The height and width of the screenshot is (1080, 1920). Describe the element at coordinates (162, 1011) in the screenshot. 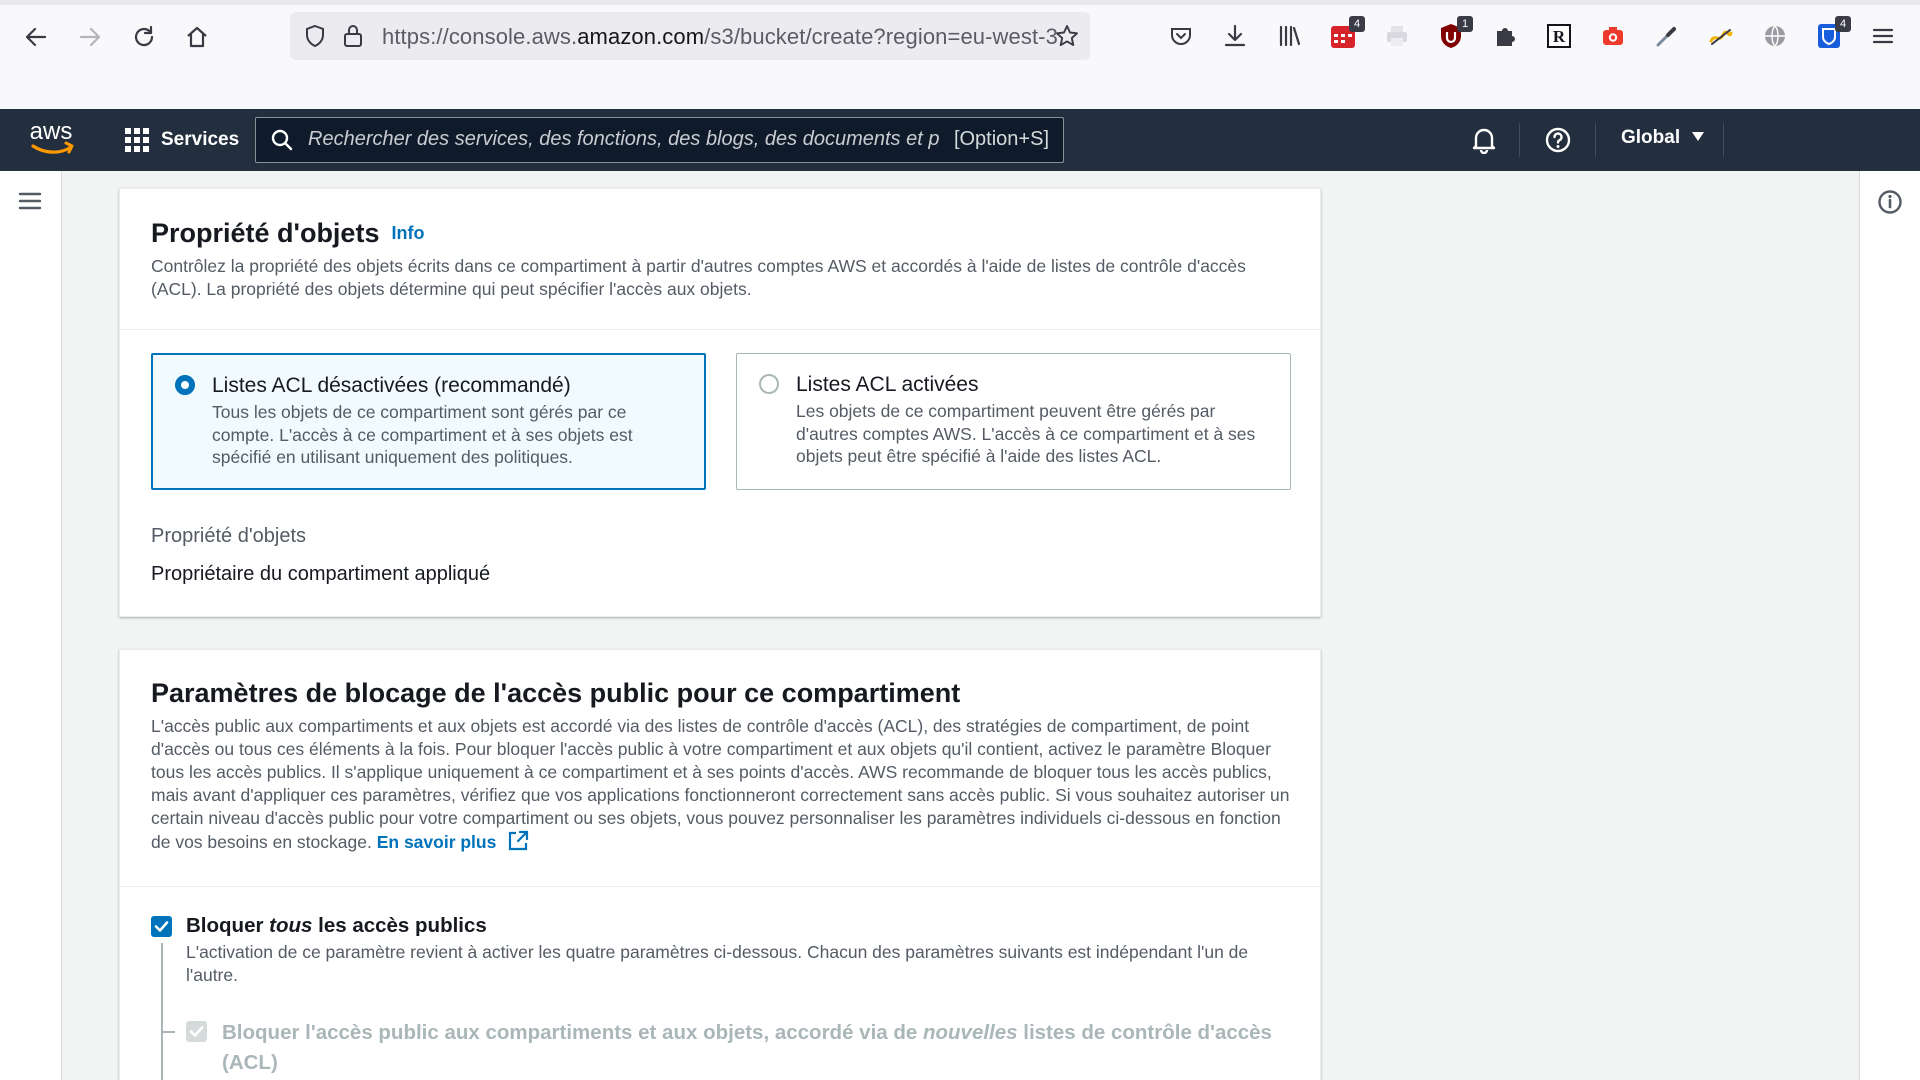

I see `tree-connector-vertical` at that location.